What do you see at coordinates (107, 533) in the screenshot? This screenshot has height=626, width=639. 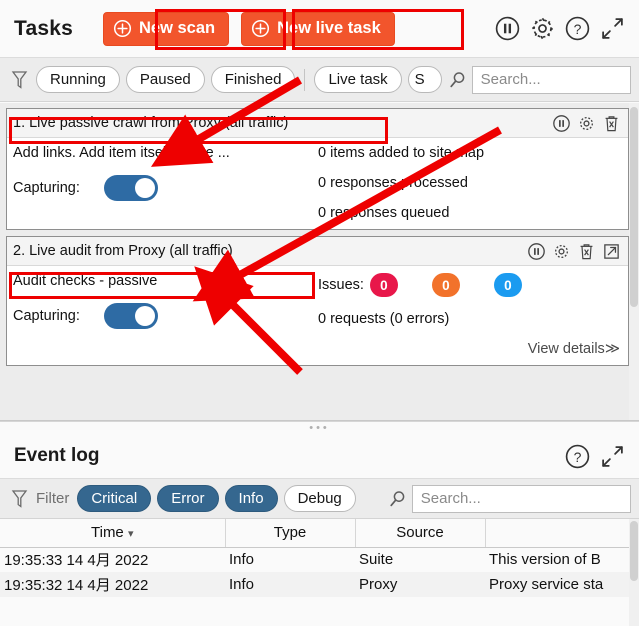 I see `column-header-time-label: Time` at bounding box center [107, 533].